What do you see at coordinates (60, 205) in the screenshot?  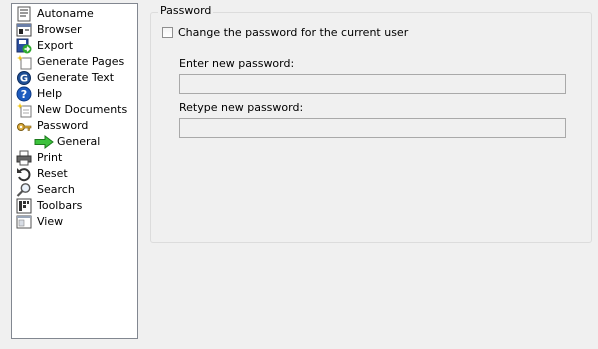 I see `tree-item-label: Toolbars` at bounding box center [60, 205].